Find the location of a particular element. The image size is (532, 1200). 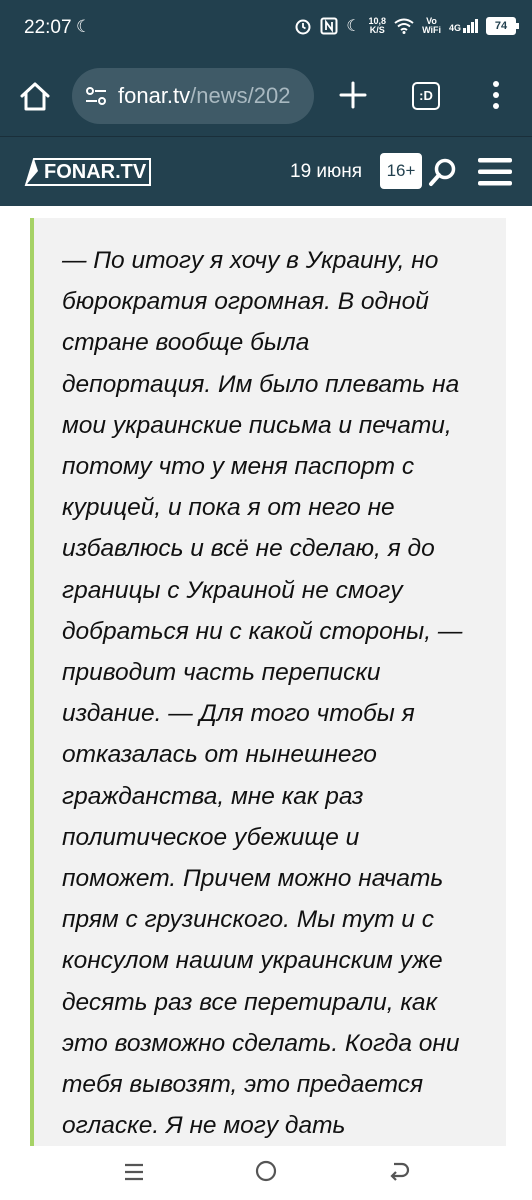

home-icon is located at coordinates (35, 97).